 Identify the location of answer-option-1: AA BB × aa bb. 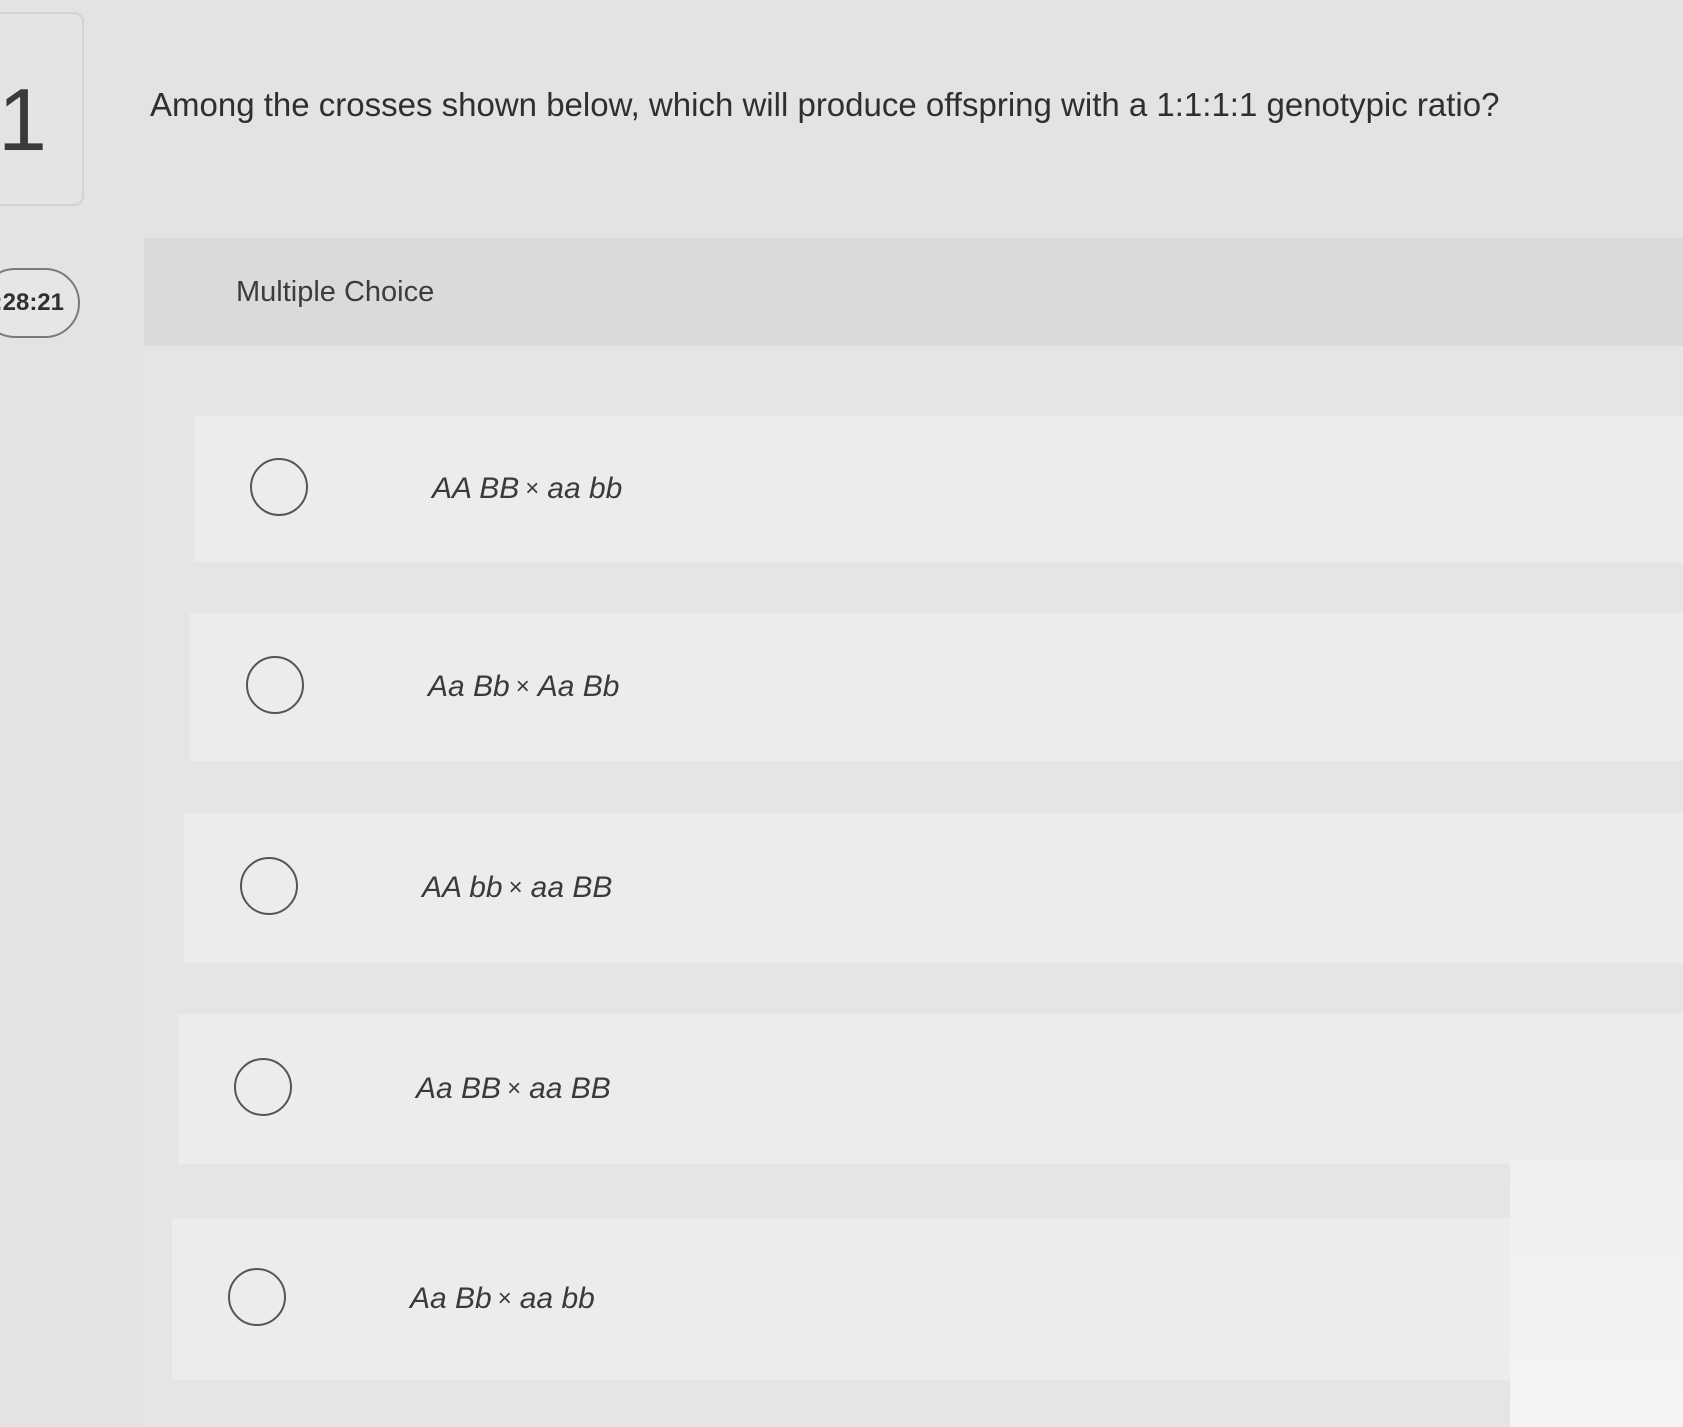
(938, 489).